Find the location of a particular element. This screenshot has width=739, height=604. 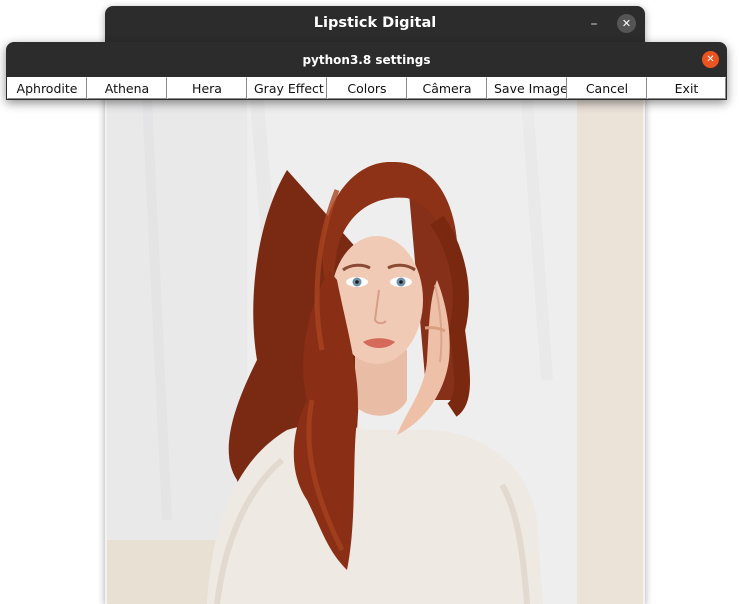

cancel-button: Cancel is located at coordinates (607, 88).